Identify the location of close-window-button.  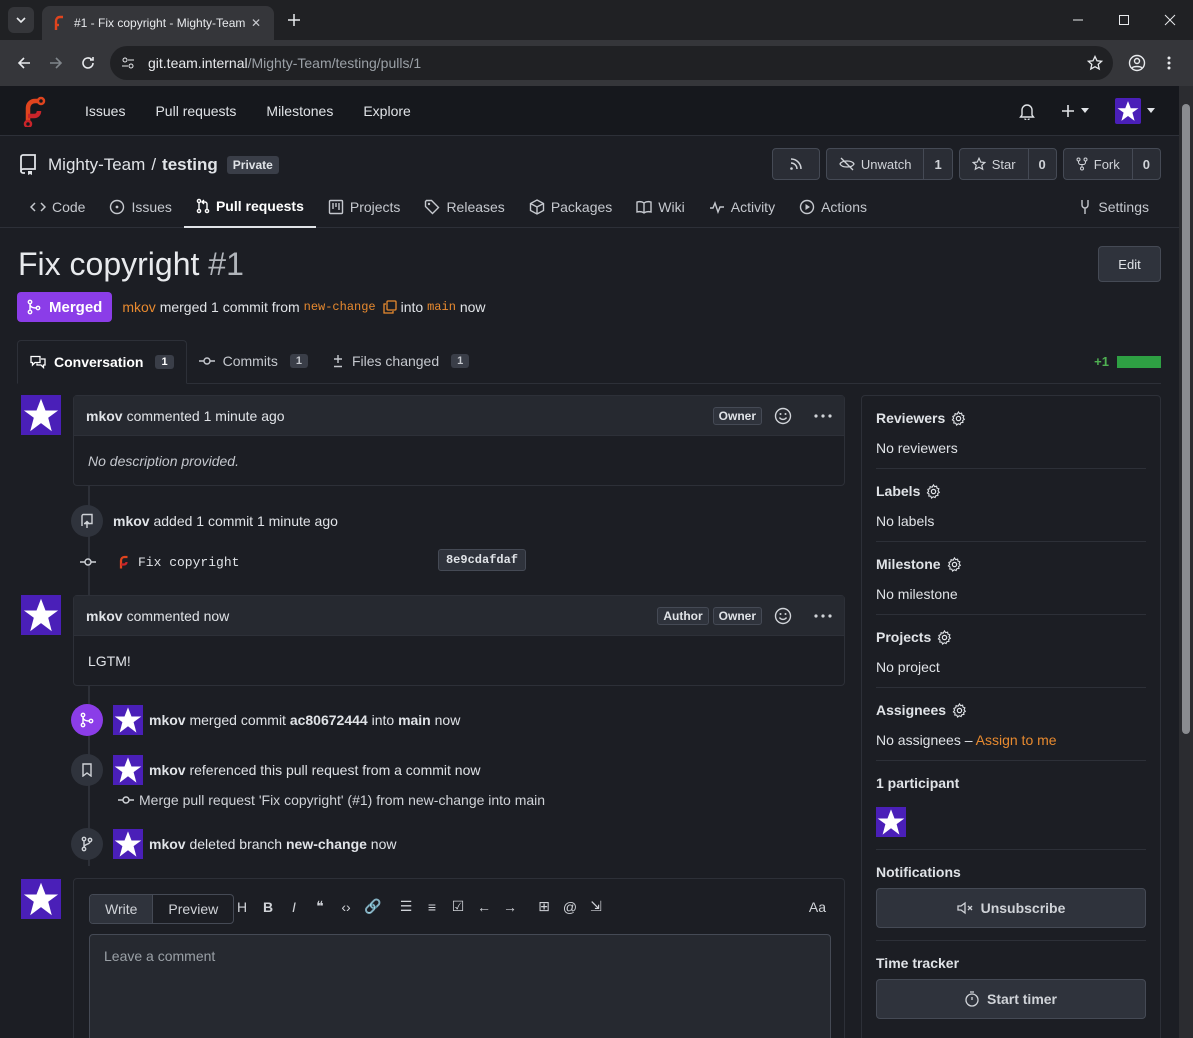
(1170, 20).